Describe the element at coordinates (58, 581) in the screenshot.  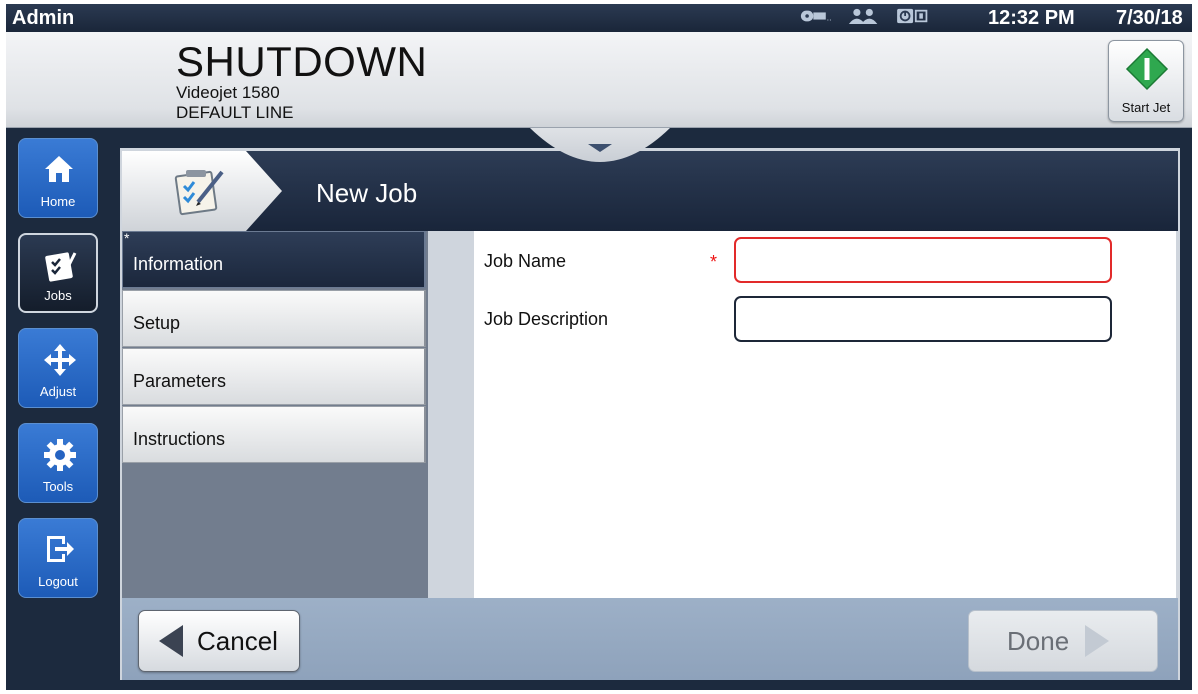
I see `nav-logout-label: Logout` at that location.